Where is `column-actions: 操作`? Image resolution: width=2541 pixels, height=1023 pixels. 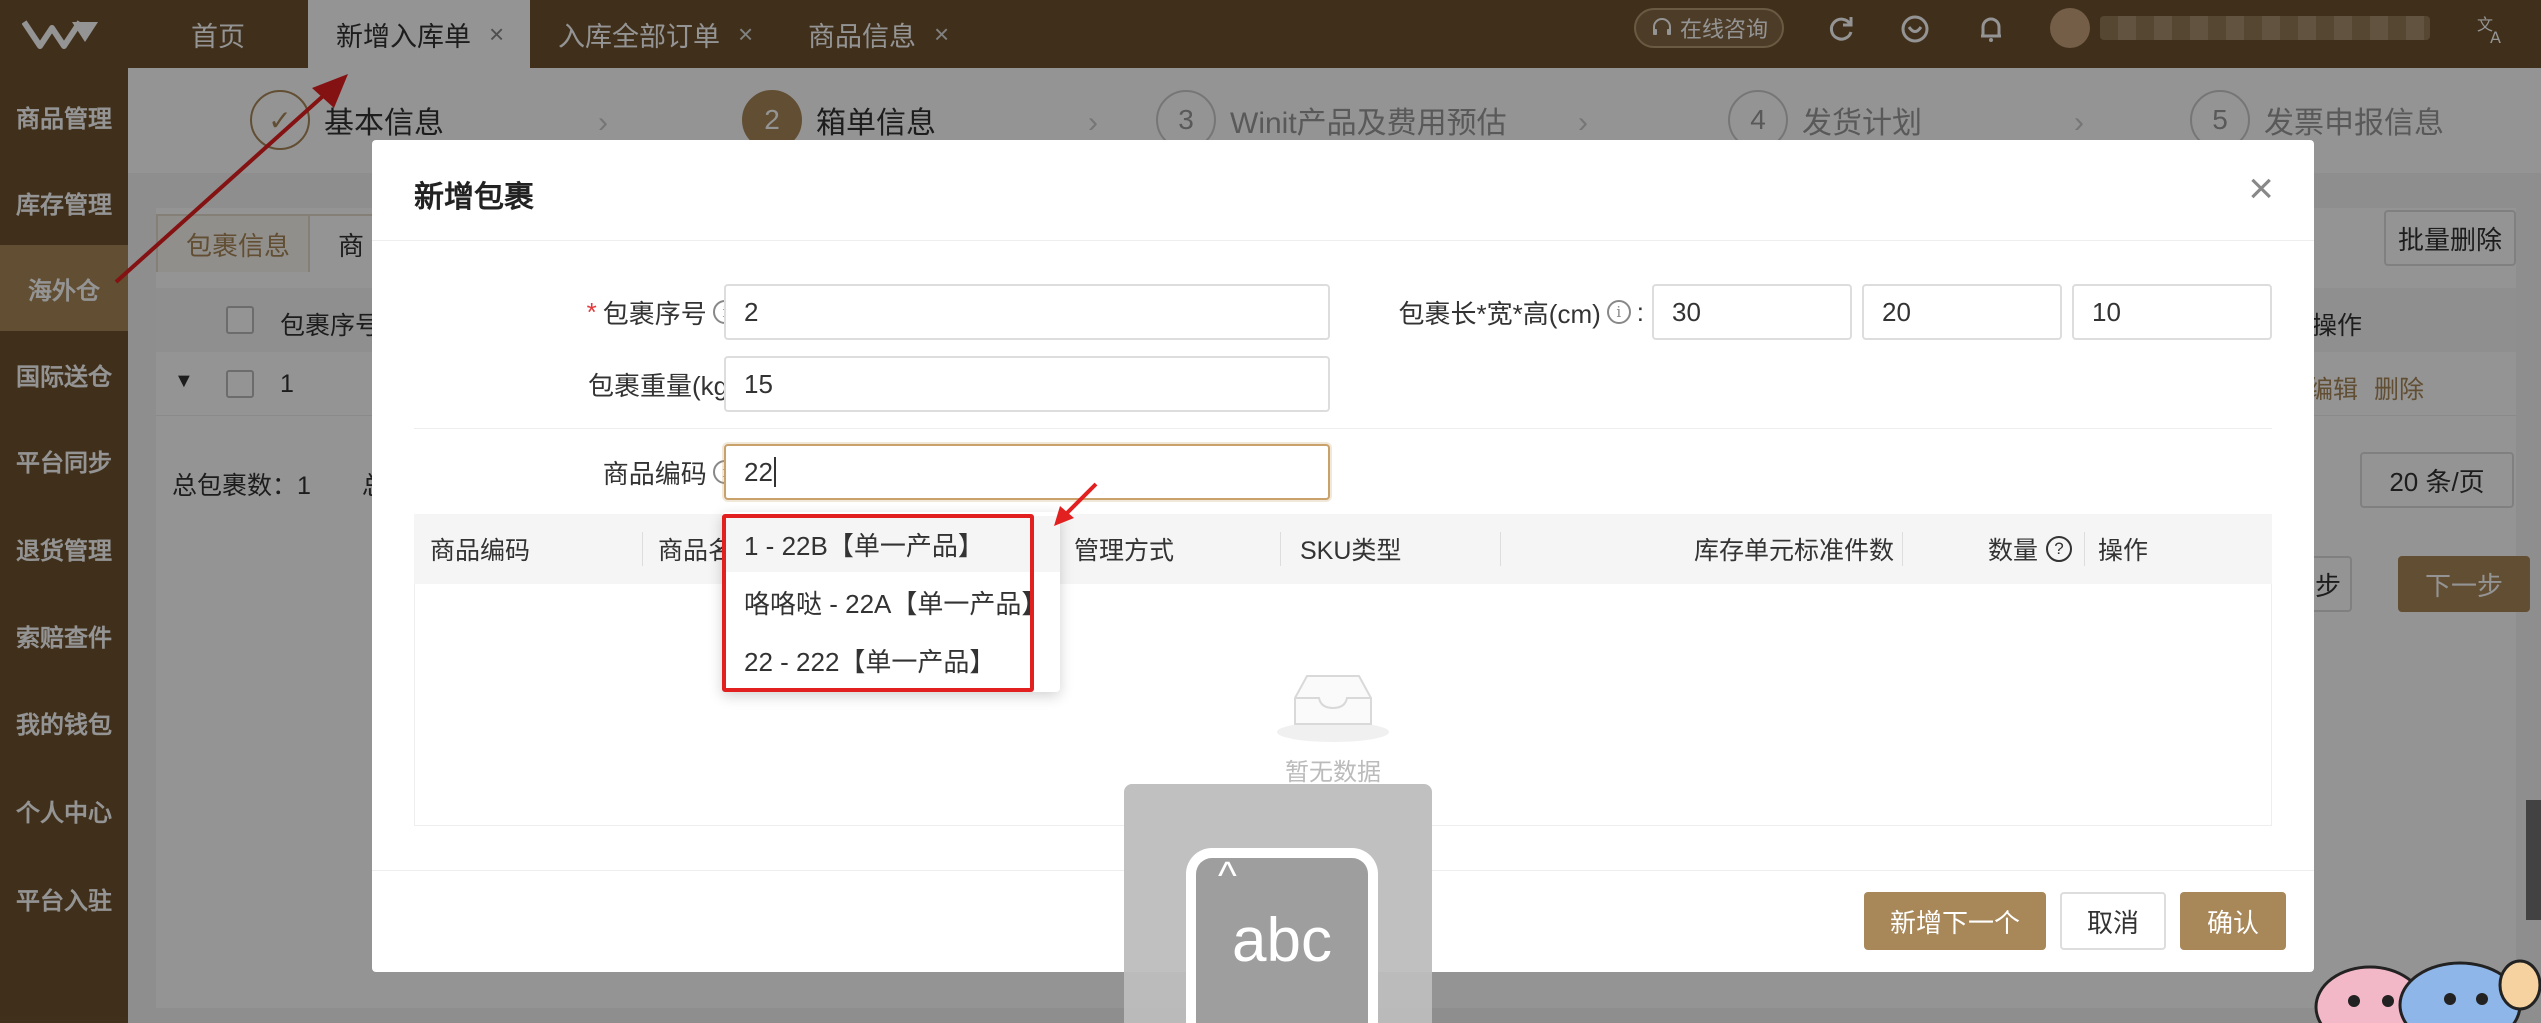
column-actions: 操作 is located at coordinates (2123, 551).